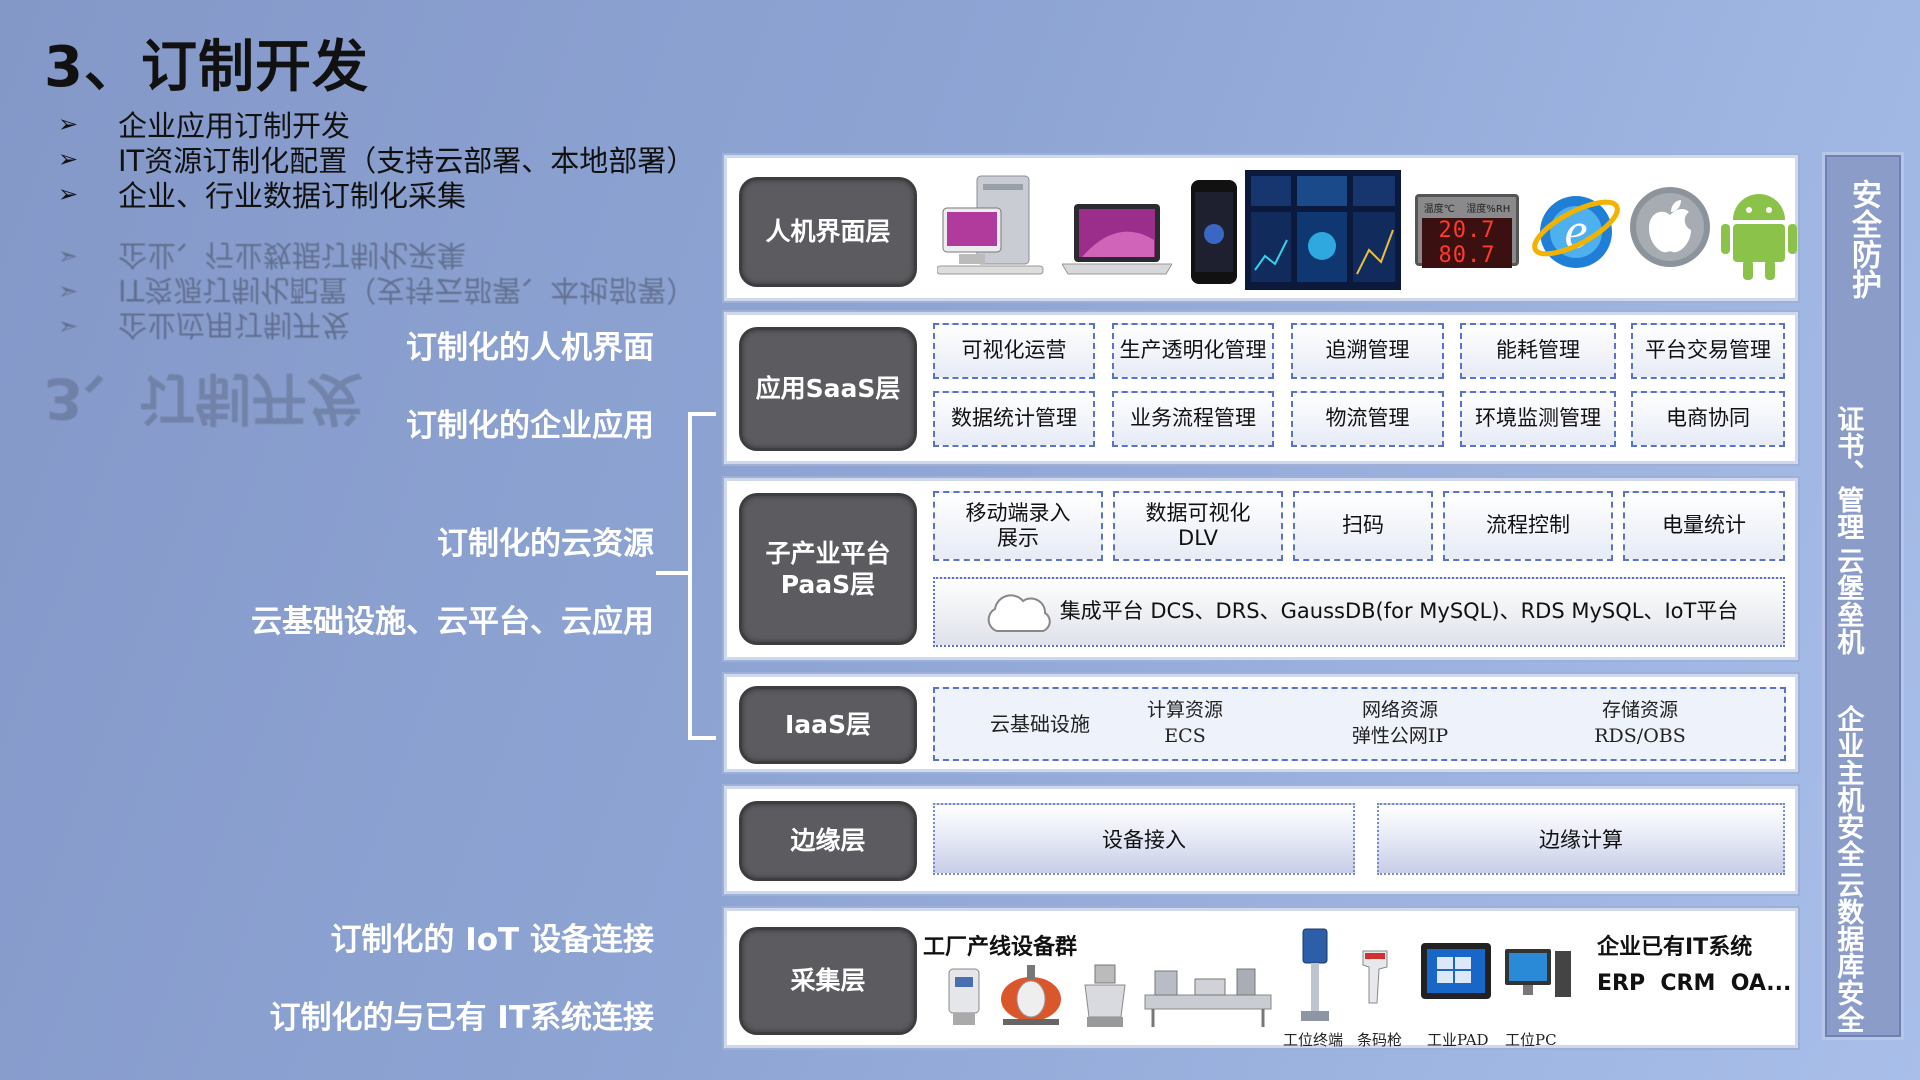 The image size is (1920, 1080). What do you see at coordinates (1193, 351) in the screenshot?
I see `saas-module: 生产透明化管理` at bounding box center [1193, 351].